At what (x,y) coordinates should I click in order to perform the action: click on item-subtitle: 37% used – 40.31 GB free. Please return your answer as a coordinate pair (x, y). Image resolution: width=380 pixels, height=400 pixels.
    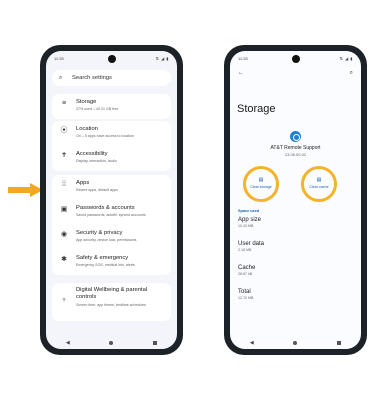
    Looking at the image, I should click on (97, 109).